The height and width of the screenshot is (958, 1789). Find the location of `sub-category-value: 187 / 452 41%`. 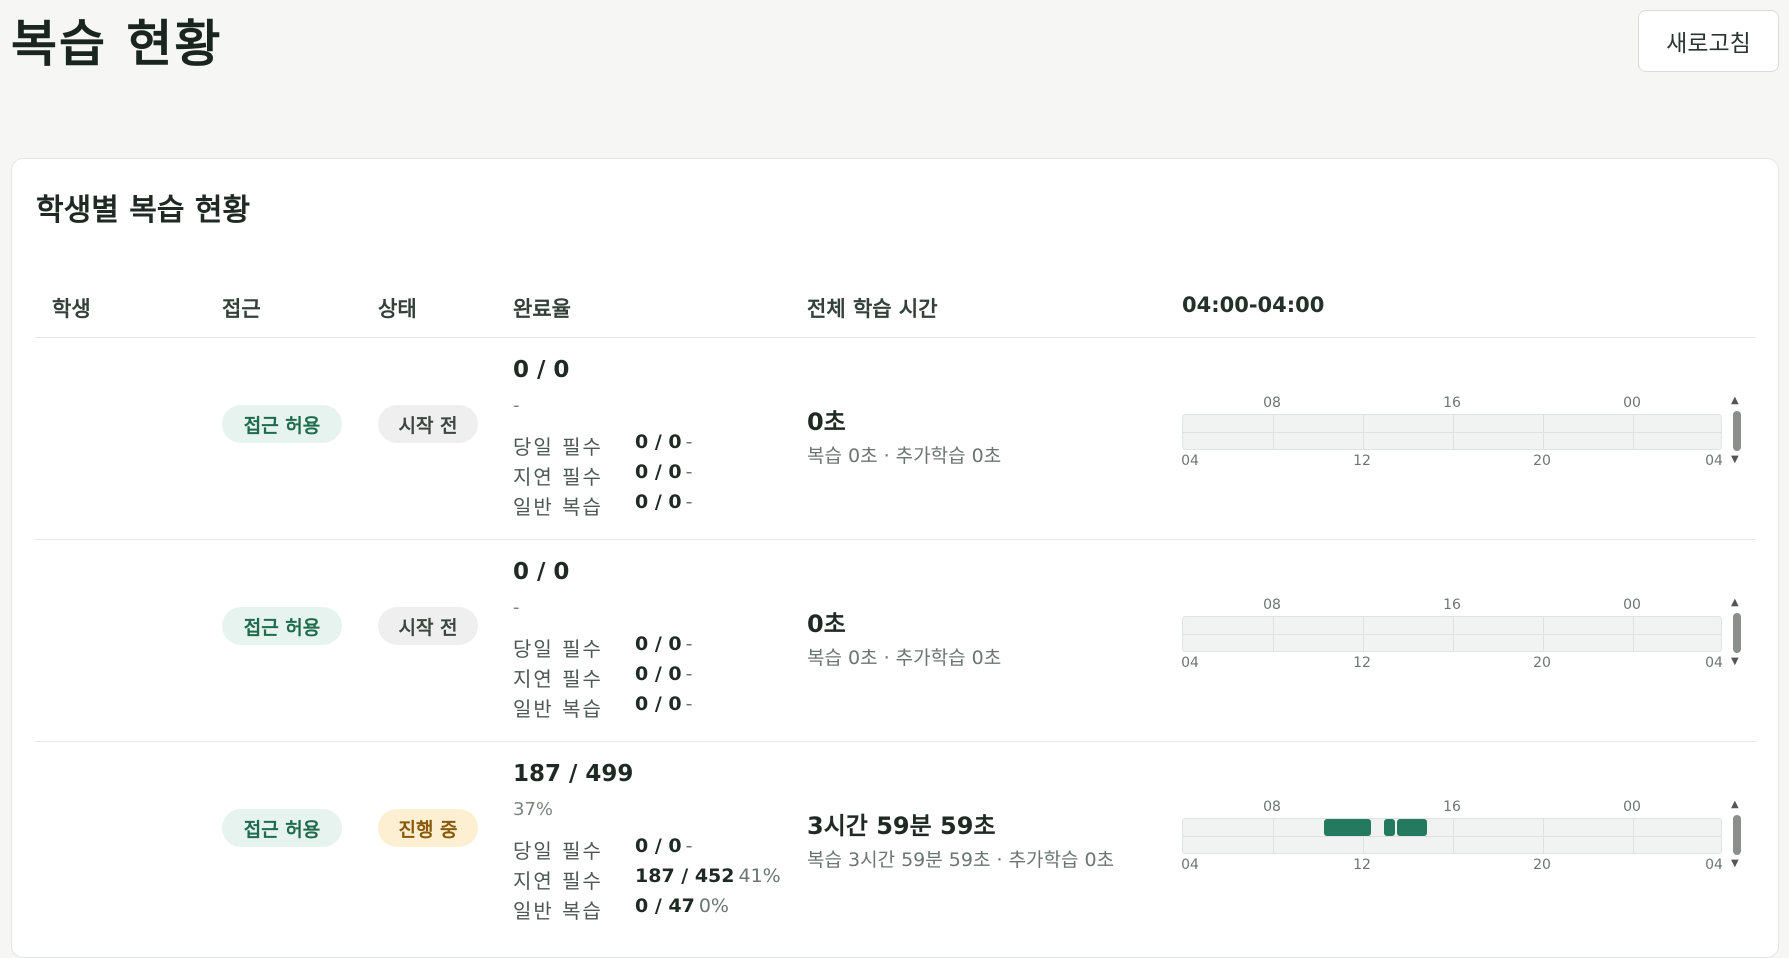

sub-category-value: 187 / 452 41% is located at coordinates (708, 876).